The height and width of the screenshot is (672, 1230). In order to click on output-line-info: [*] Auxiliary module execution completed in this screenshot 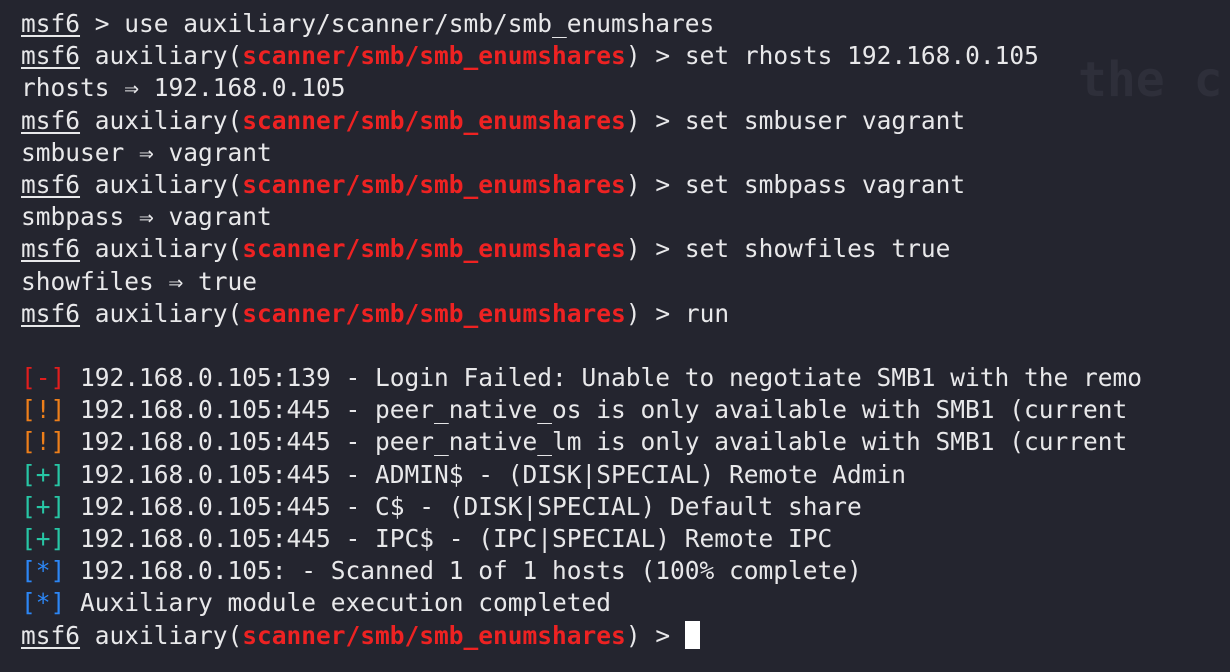, I will do `click(625, 603)`.